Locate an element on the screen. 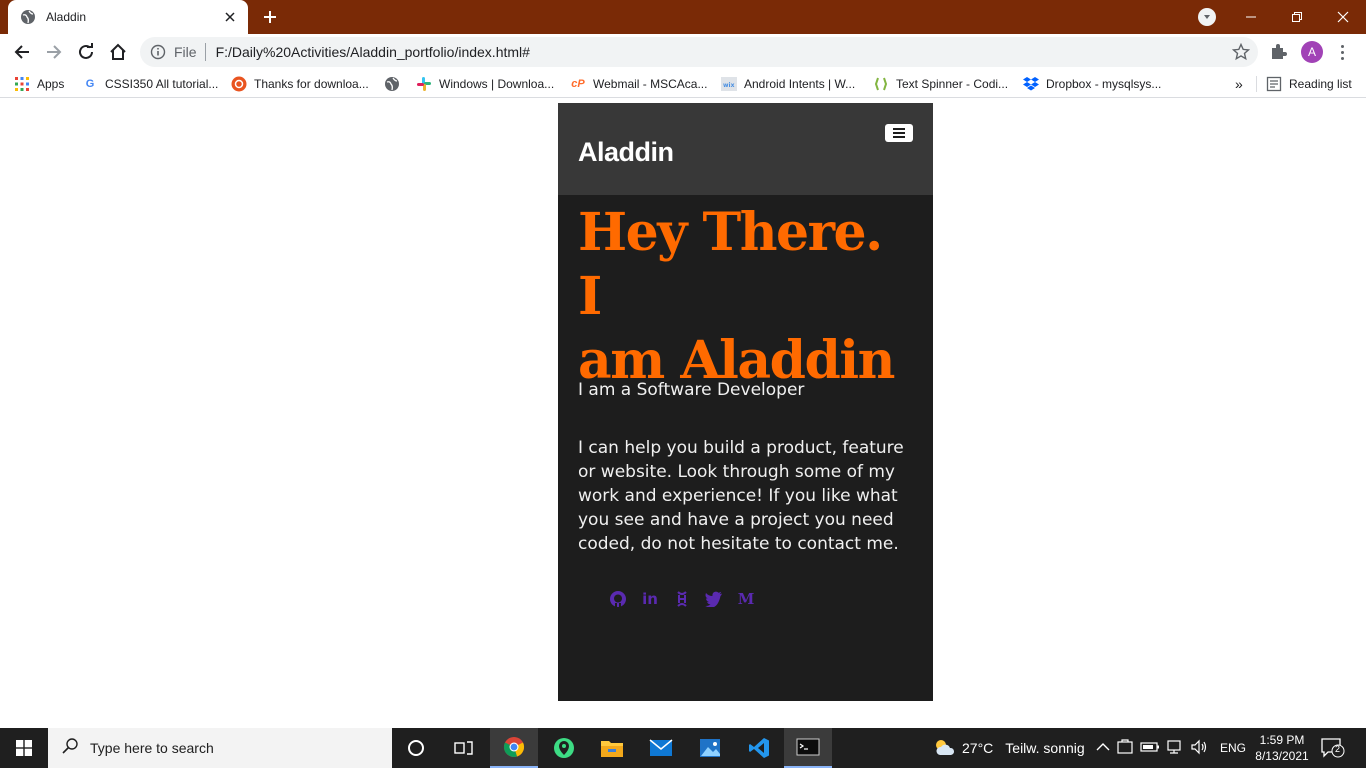 This screenshot has width=1366, height=768. mail-icon is located at coordinates (661, 748).